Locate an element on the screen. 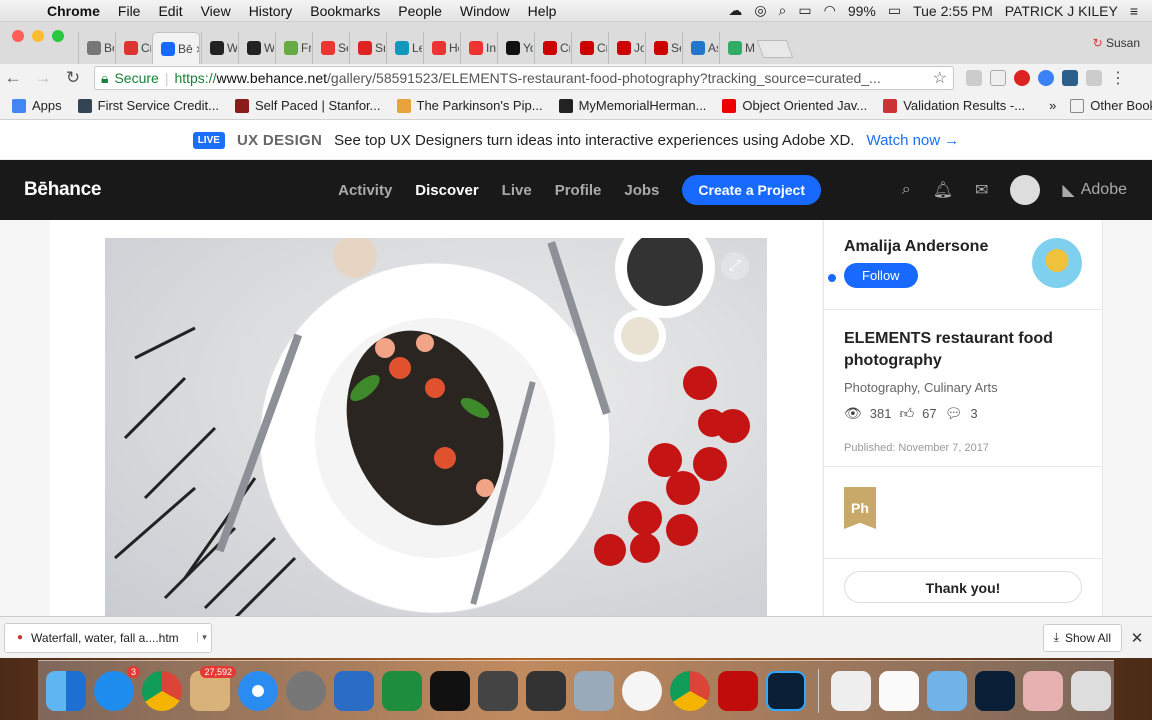 This screenshot has width=1152, height=720. safari-icon is located at coordinates (258, 690).